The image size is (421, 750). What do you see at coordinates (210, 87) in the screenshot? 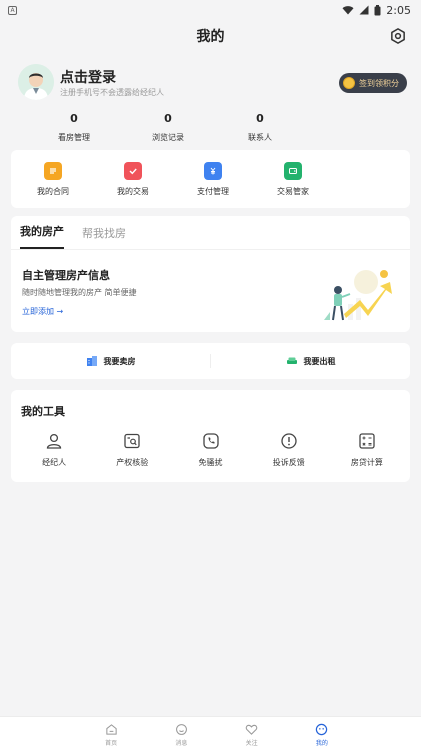
I see `profile-section: 点击登录 注册手机号不会透露给经纪人 签到领积分` at bounding box center [210, 87].